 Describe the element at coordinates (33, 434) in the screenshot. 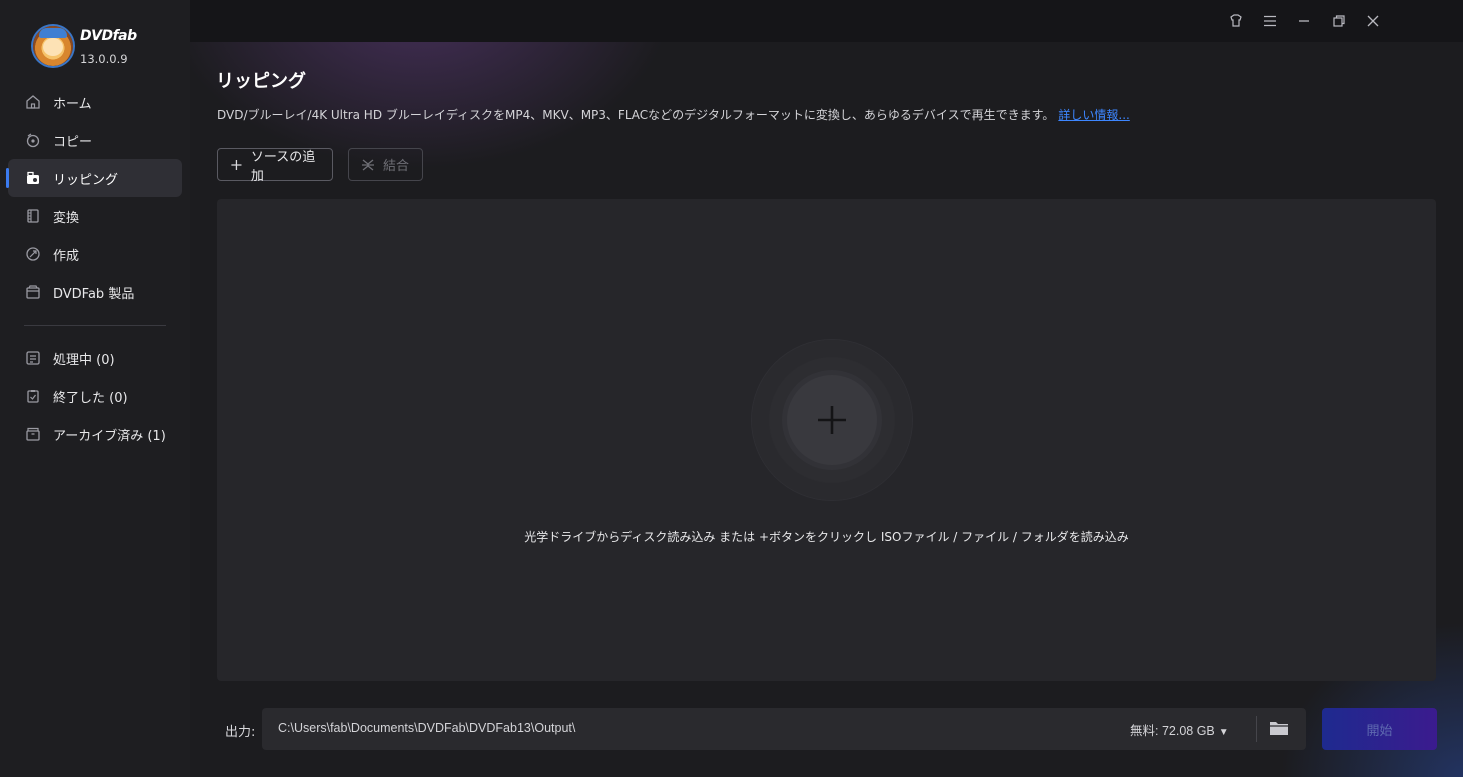

I see `archive-icon` at that location.